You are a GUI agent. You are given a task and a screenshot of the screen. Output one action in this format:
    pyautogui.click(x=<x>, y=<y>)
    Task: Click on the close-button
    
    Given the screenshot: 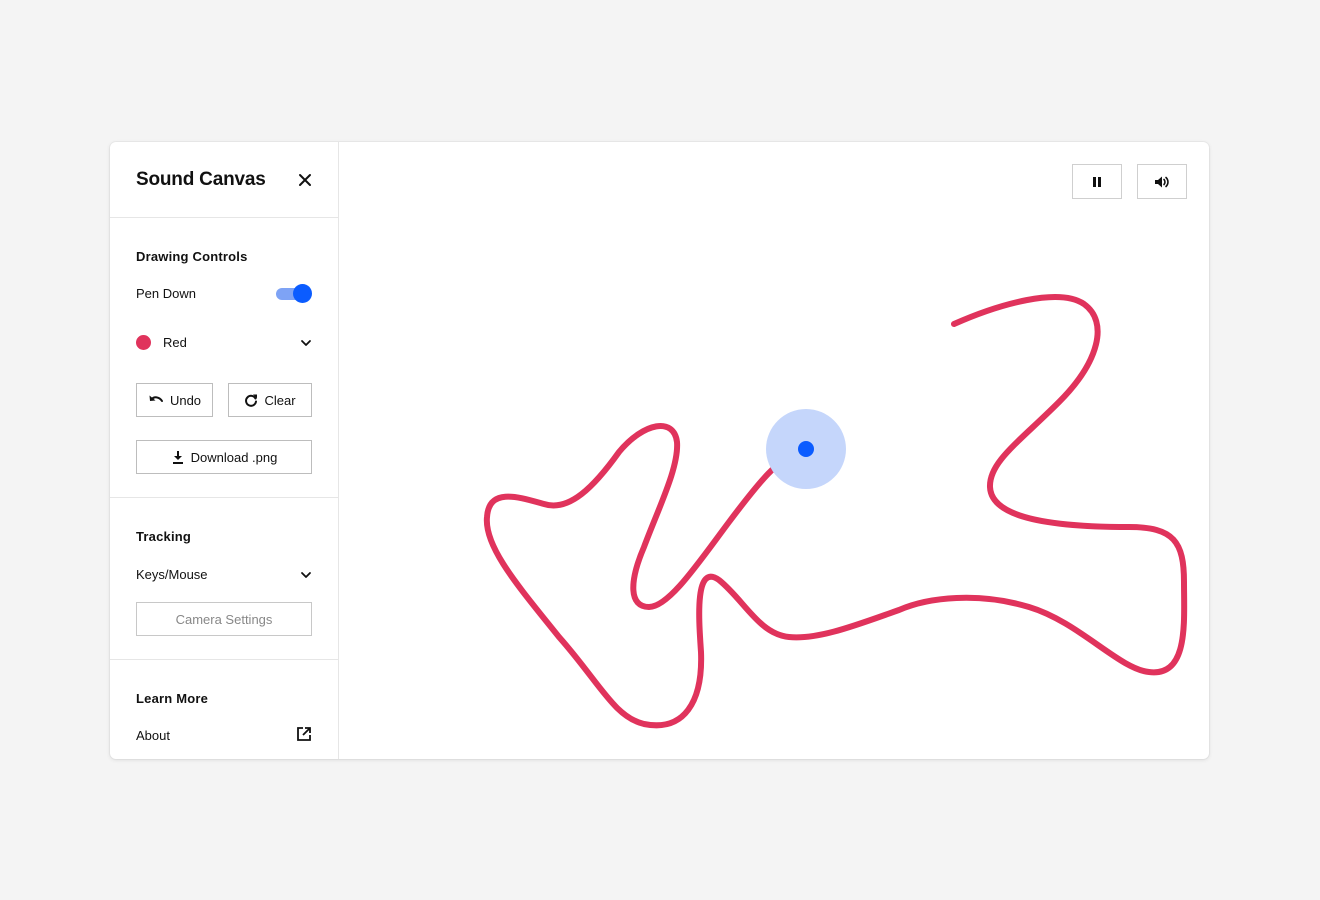 What is the action you would take?
    pyautogui.click(x=305, y=180)
    